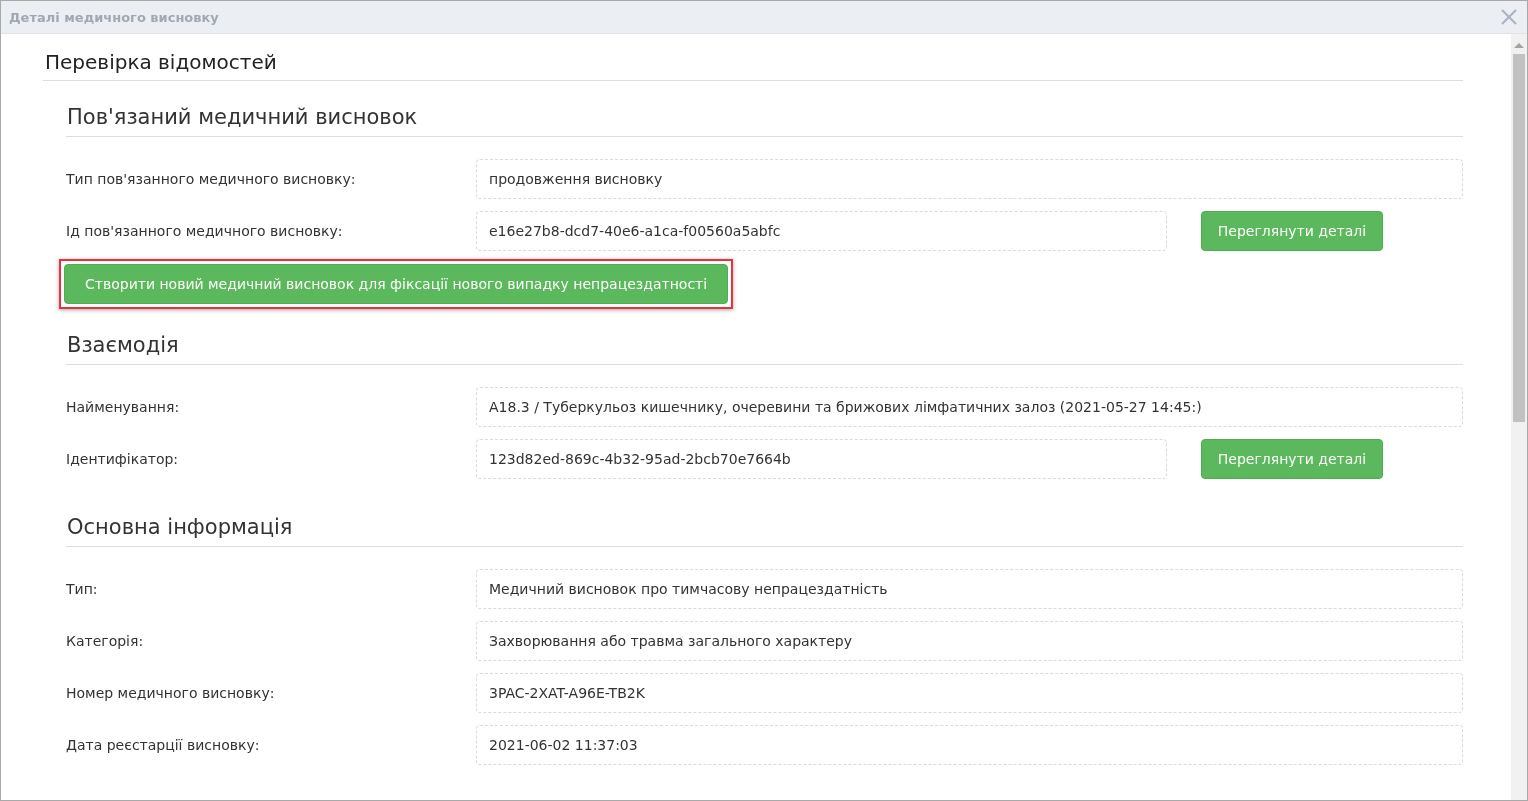 This screenshot has height=801, width=1528. I want to click on field-label: Категорія:, so click(105, 641).